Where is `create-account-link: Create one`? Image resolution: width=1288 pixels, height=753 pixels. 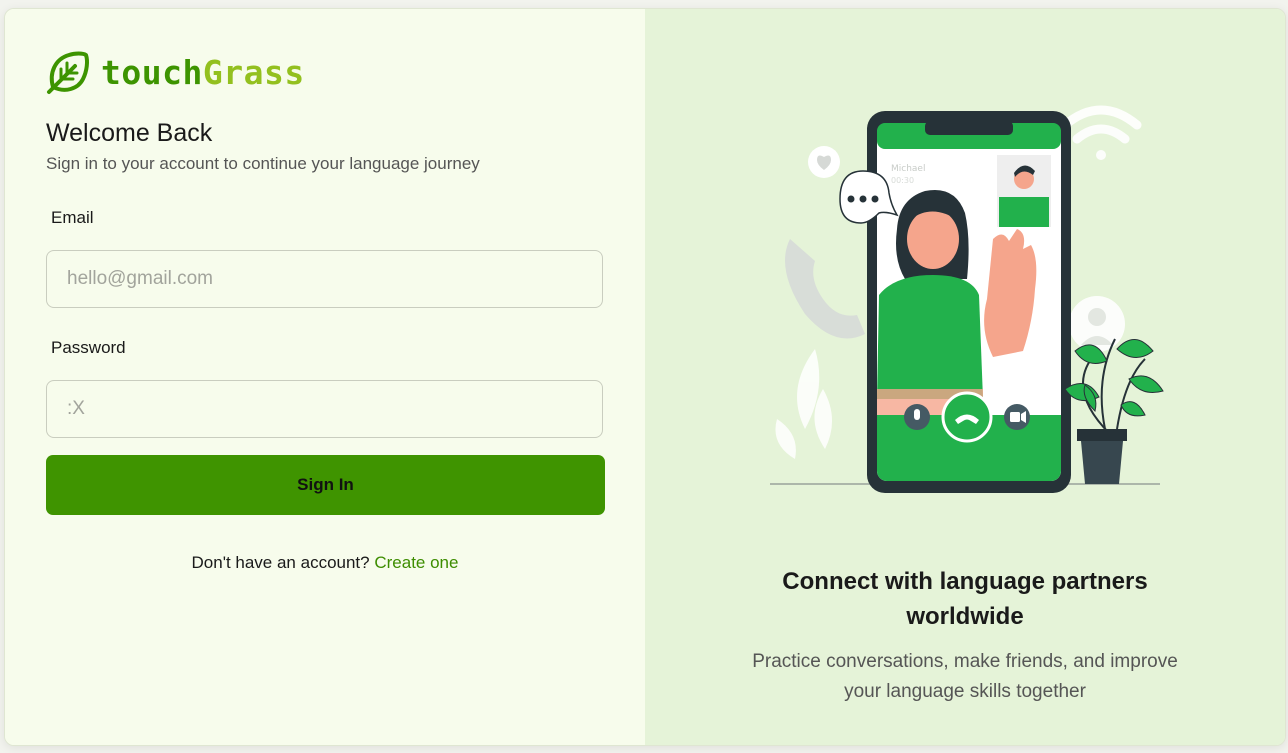 create-account-link: Create one is located at coordinates (416, 562).